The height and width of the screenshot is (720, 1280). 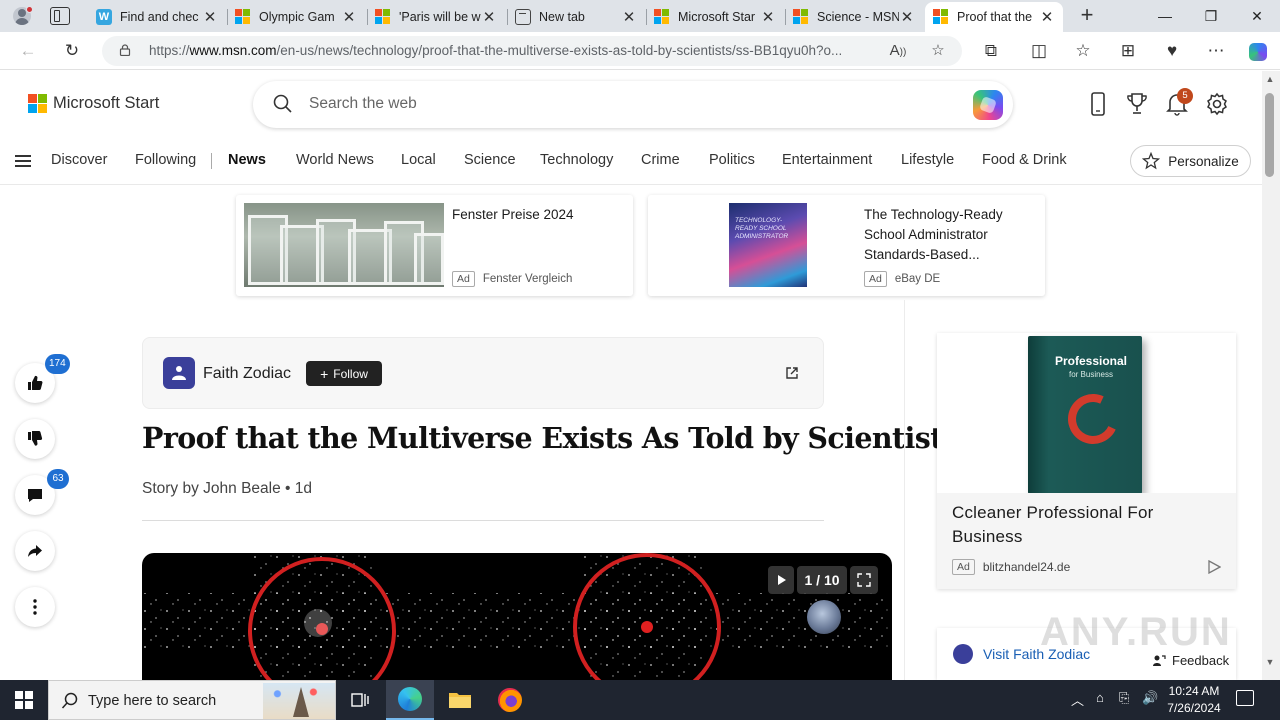 What do you see at coordinates (991, 51) in the screenshot?
I see `extensions-icon: ⧉` at bounding box center [991, 51].